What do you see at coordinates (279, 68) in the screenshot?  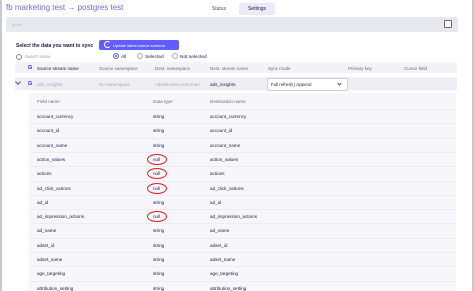 I see `col-sync-mode: Sync mode` at bounding box center [279, 68].